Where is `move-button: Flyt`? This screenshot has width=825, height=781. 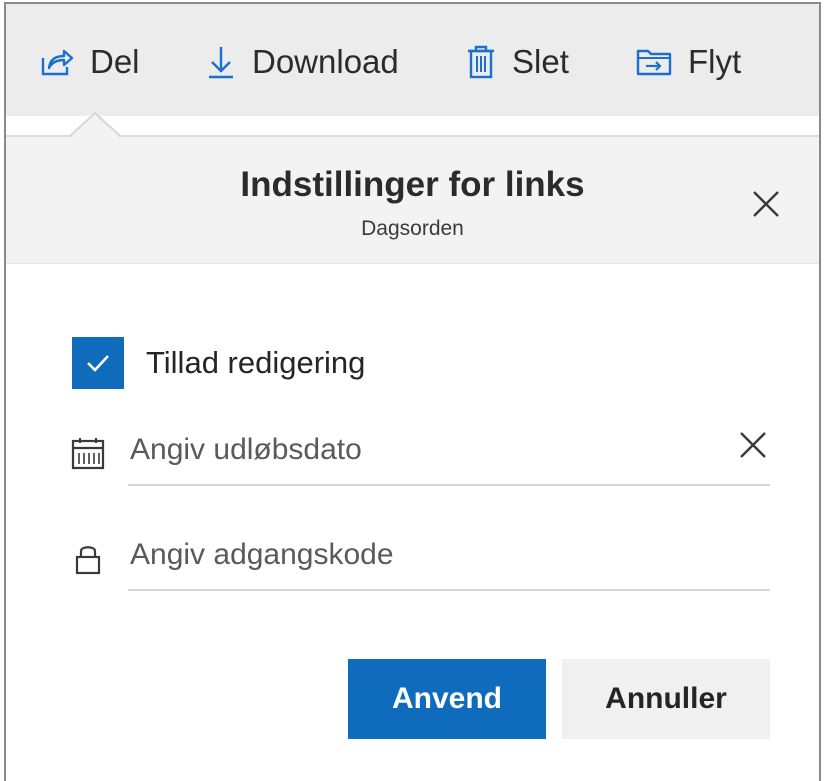
move-button: Flyt is located at coordinates (688, 62).